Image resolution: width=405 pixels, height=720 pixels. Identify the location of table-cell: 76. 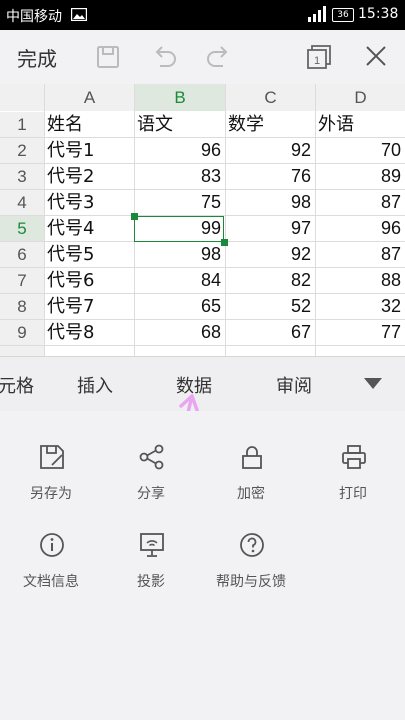
(269, 176).